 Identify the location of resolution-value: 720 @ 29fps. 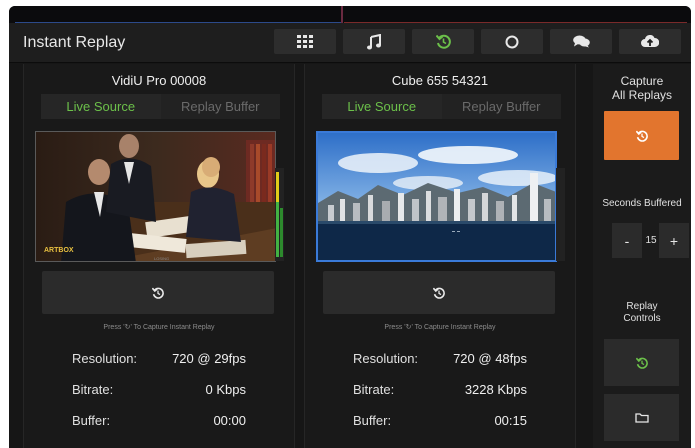
(209, 358).